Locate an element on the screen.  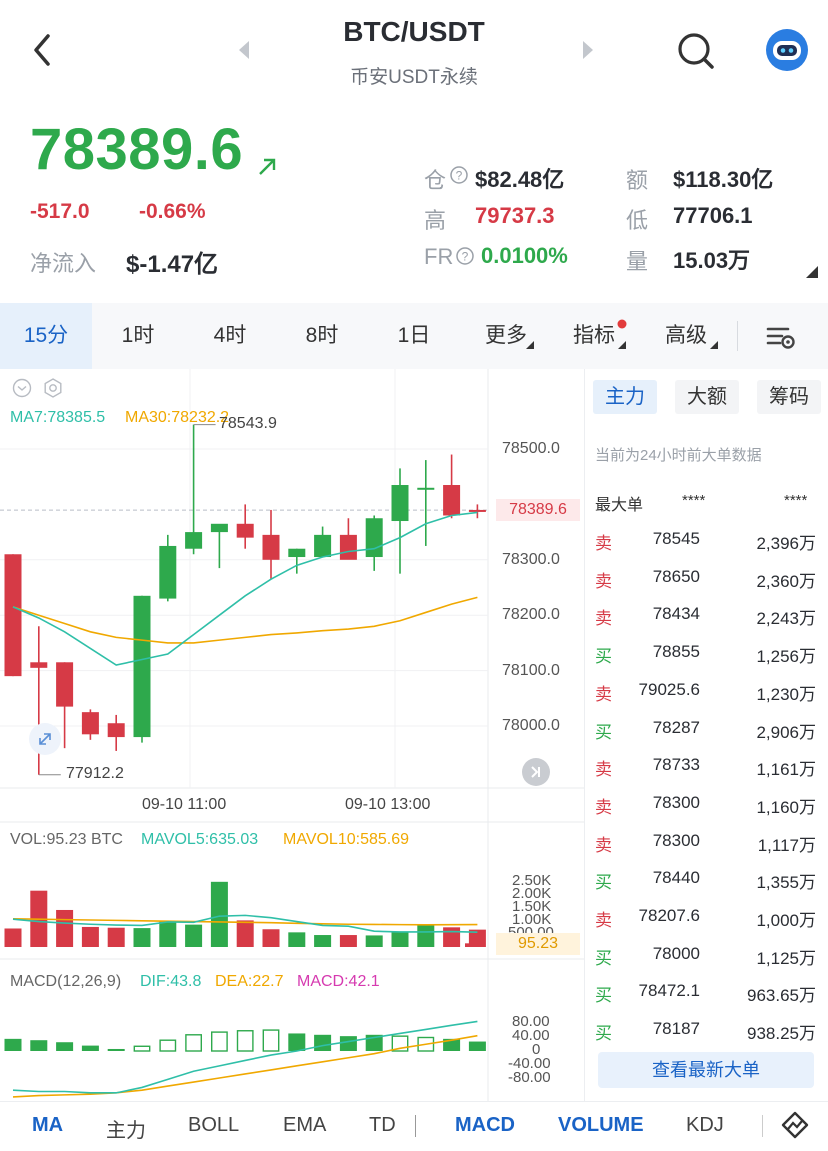
order-amount: 1,230万 is located at coordinates (786, 694).